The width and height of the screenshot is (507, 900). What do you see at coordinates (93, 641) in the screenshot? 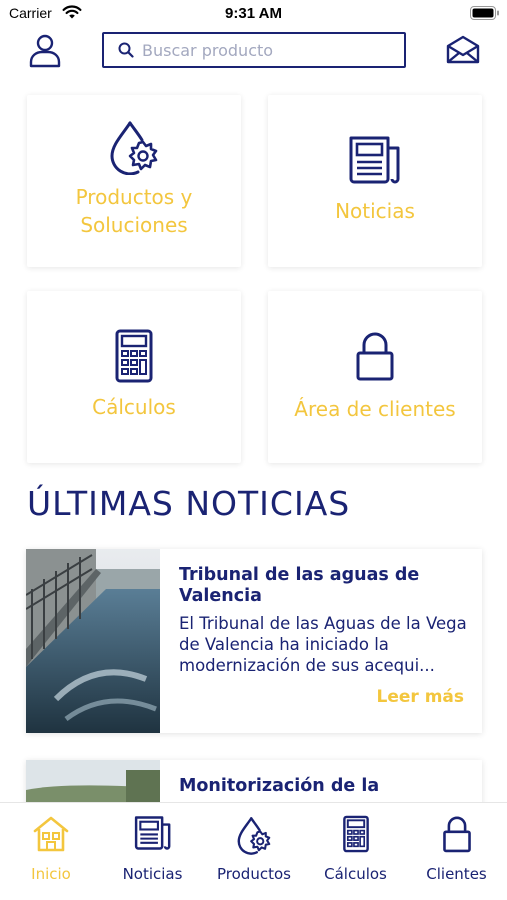
I see `news-image` at bounding box center [93, 641].